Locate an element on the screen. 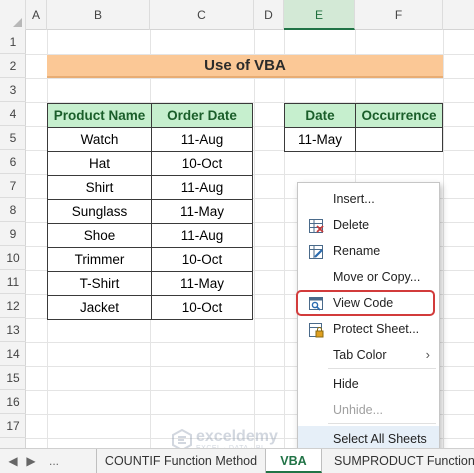 Image resolution: width=474 pixels, height=473 pixels. cell-product: Shoe is located at coordinates (99, 235).